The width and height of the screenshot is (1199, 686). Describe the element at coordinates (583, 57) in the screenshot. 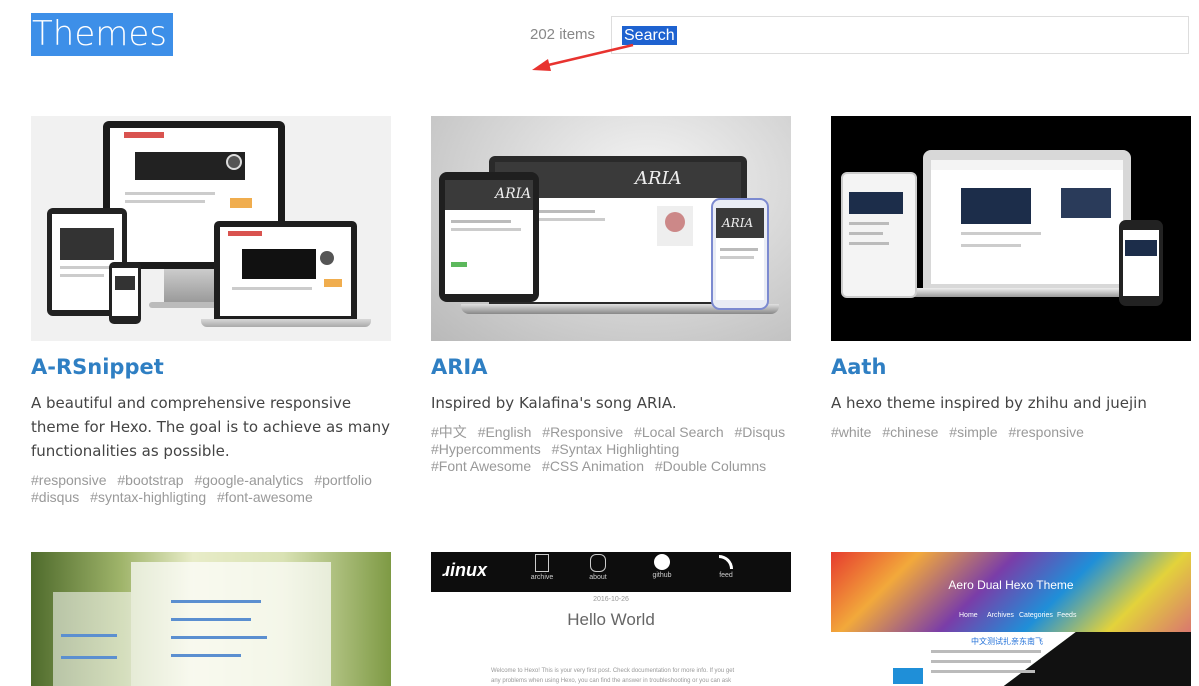

I see `red-arrow-annotation` at that location.